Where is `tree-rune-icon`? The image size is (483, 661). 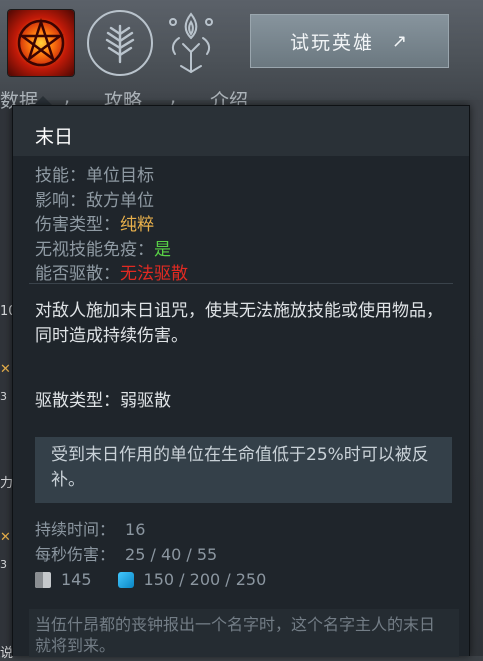 tree-rune-icon is located at coordinates (120, 44).